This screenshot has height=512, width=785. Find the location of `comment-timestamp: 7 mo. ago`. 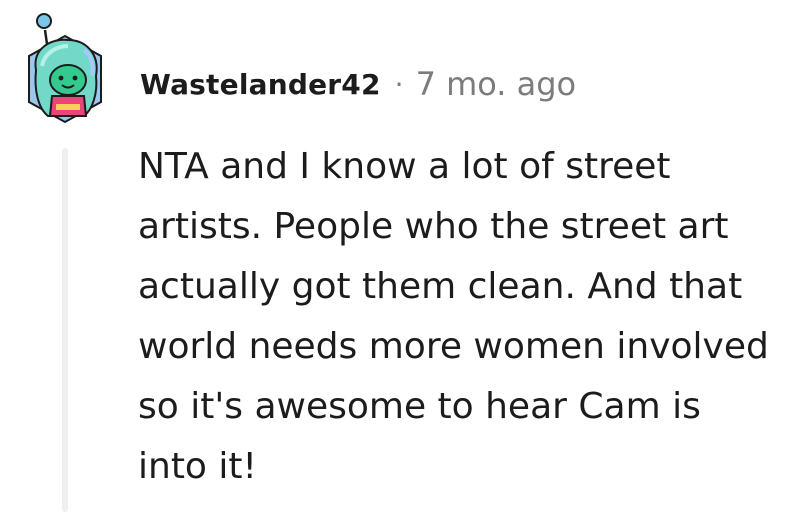

comment-timestamp: 7 mo. ago is located at coordinates (496, 84).